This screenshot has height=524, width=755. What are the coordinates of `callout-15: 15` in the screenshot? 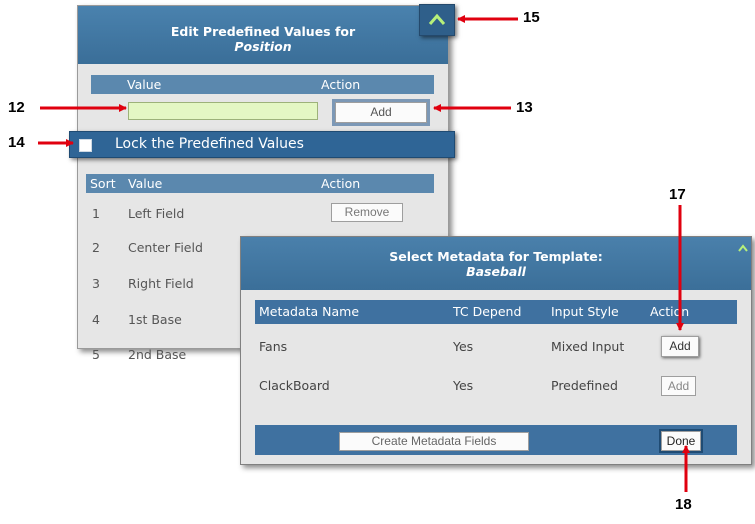 It's located at (531, 17).